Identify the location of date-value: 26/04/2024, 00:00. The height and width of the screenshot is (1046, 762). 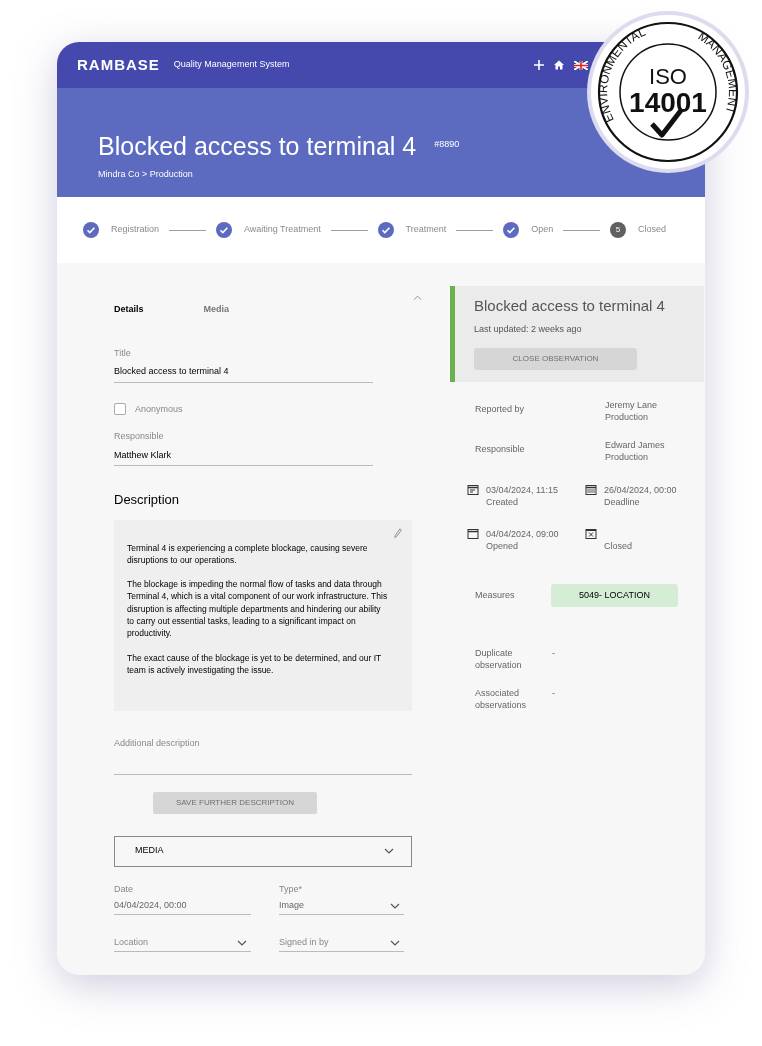
(640, 490).